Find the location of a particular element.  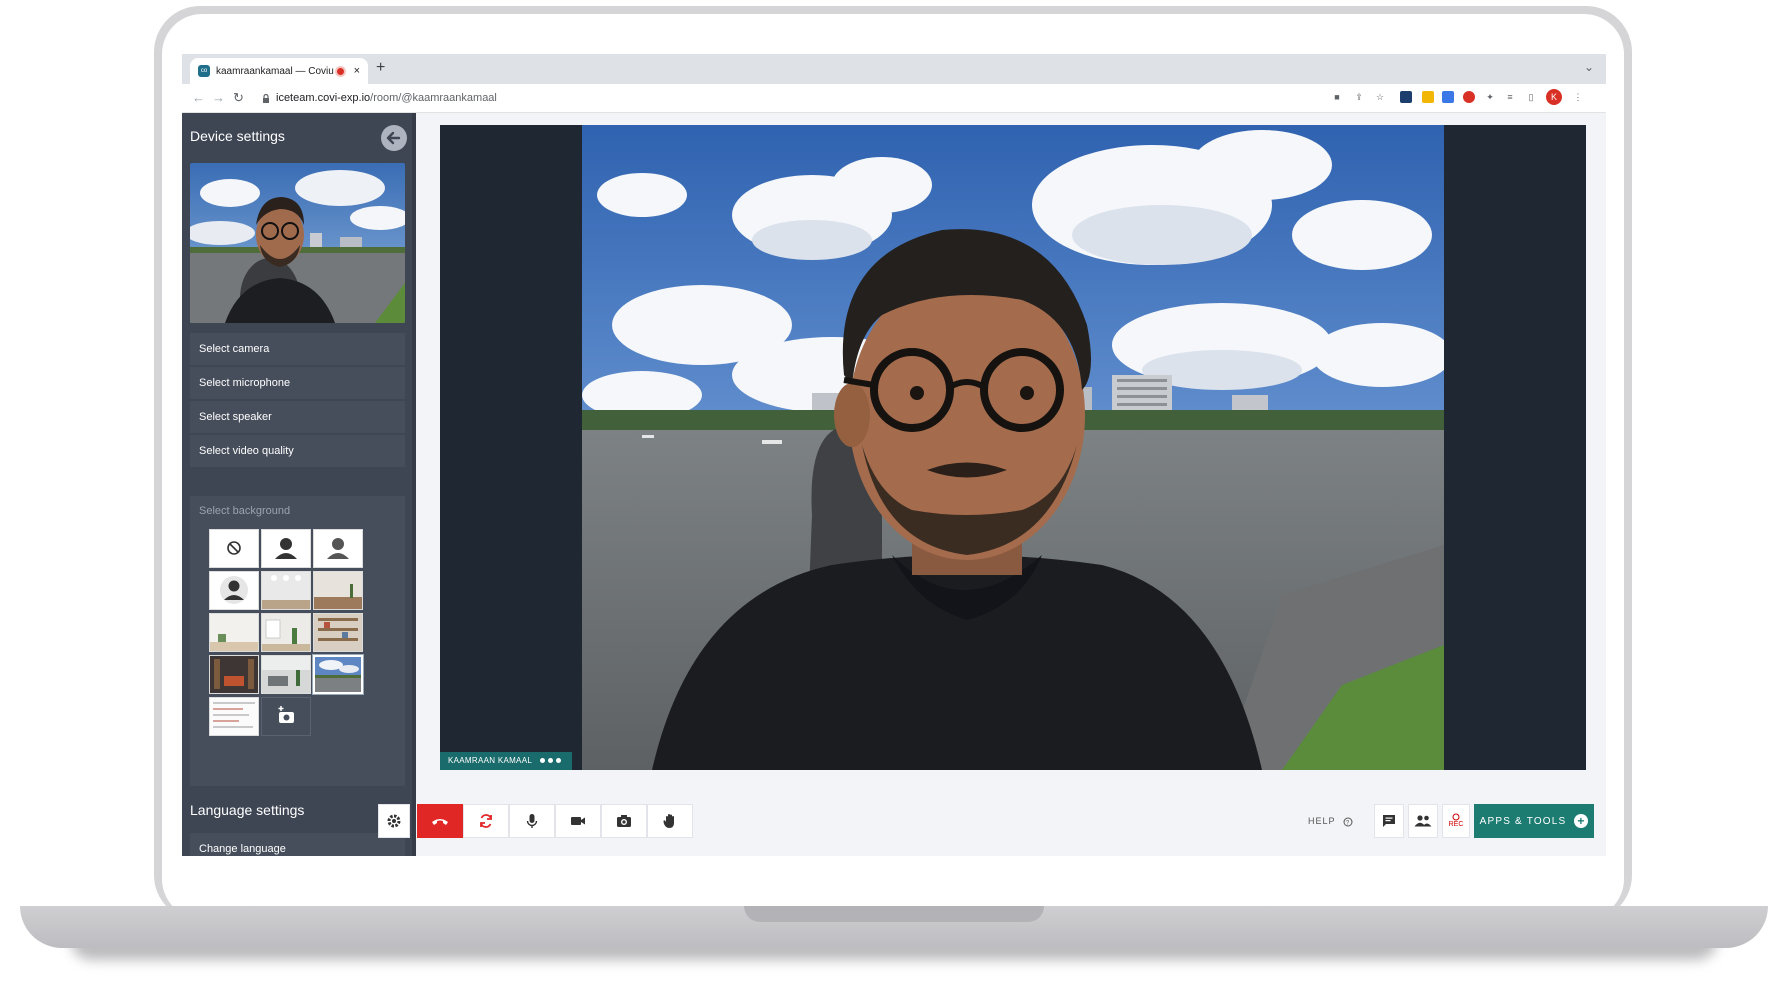

background-blur-strong-option is located at coordinates (338, 548).